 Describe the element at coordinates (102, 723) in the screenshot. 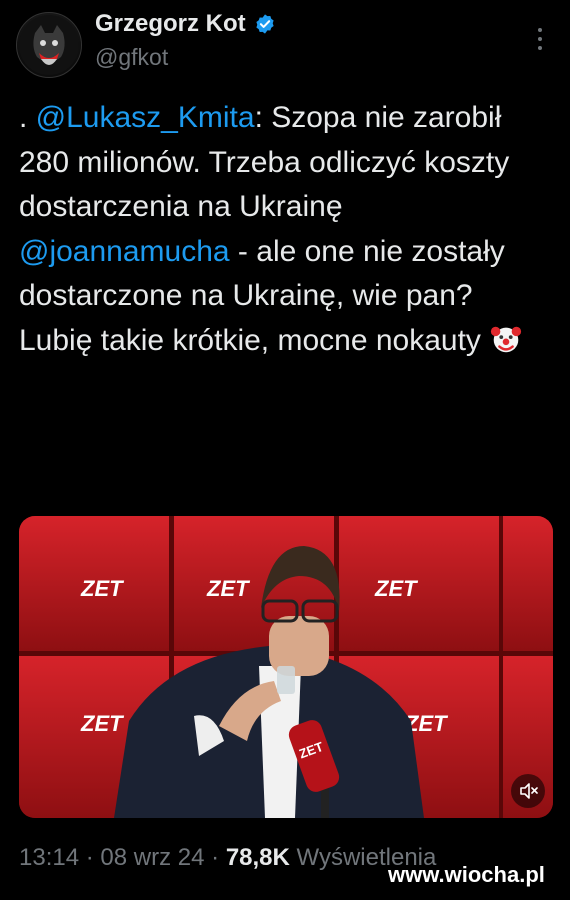

I see `zet-logo-4: ZET` at that location.